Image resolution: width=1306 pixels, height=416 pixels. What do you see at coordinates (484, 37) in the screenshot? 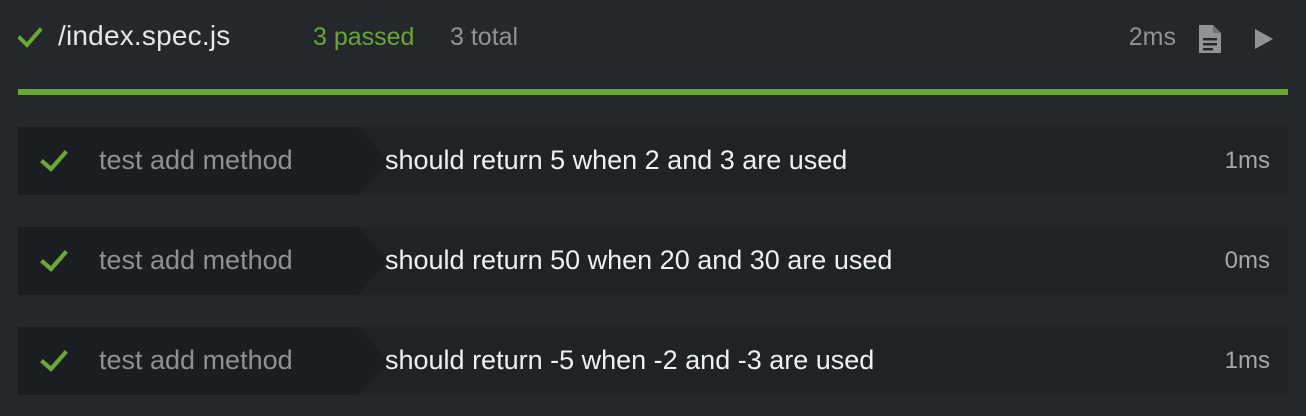
I see `total-count: 3 total` at bounding box center [484, 37].